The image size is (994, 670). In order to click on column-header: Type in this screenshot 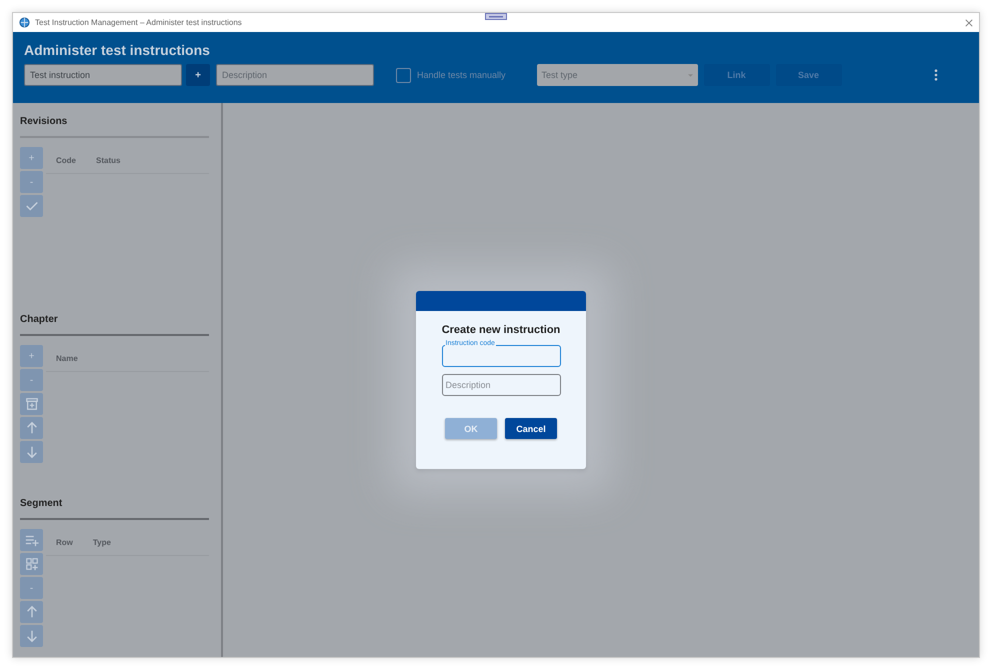, I will do `click(101, 542)`.